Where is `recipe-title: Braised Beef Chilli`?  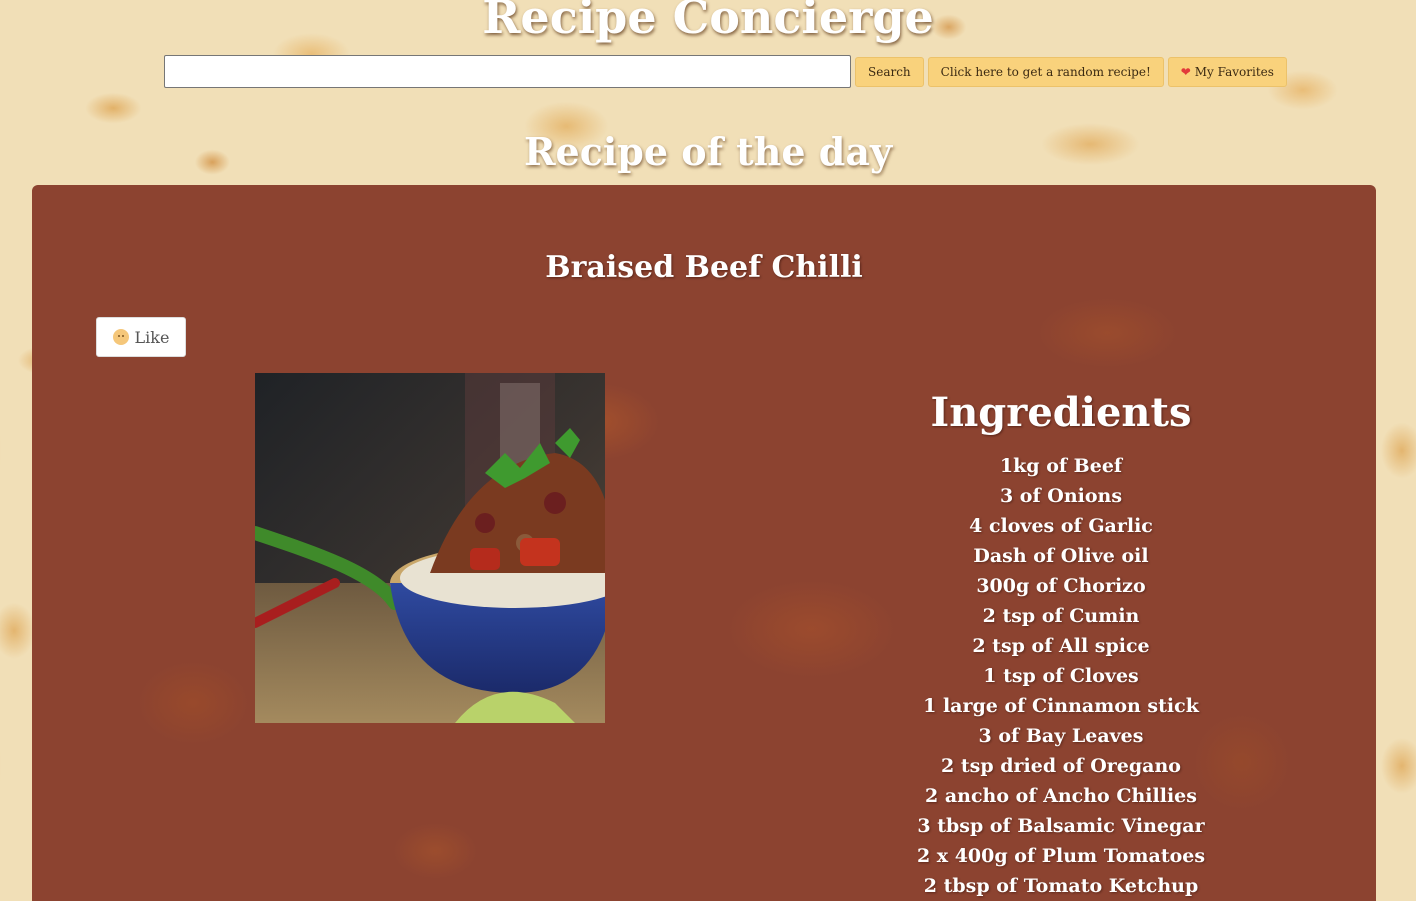 recipe-title: Braised Beef Chilli is located at coordinates (704, 267).